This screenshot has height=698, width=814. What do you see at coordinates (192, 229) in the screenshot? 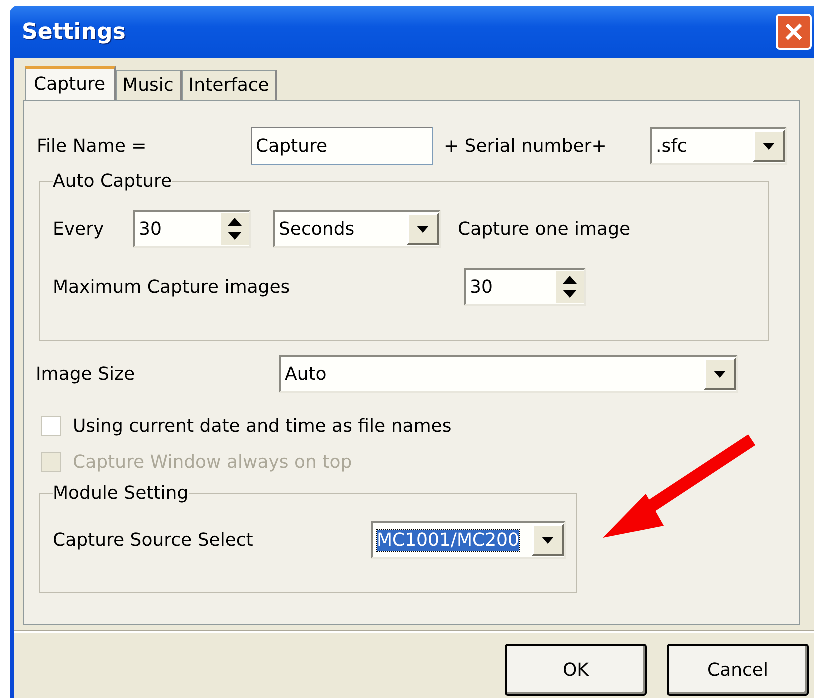
I see `interval-spinner: 30` at bounding box center [192, 229].